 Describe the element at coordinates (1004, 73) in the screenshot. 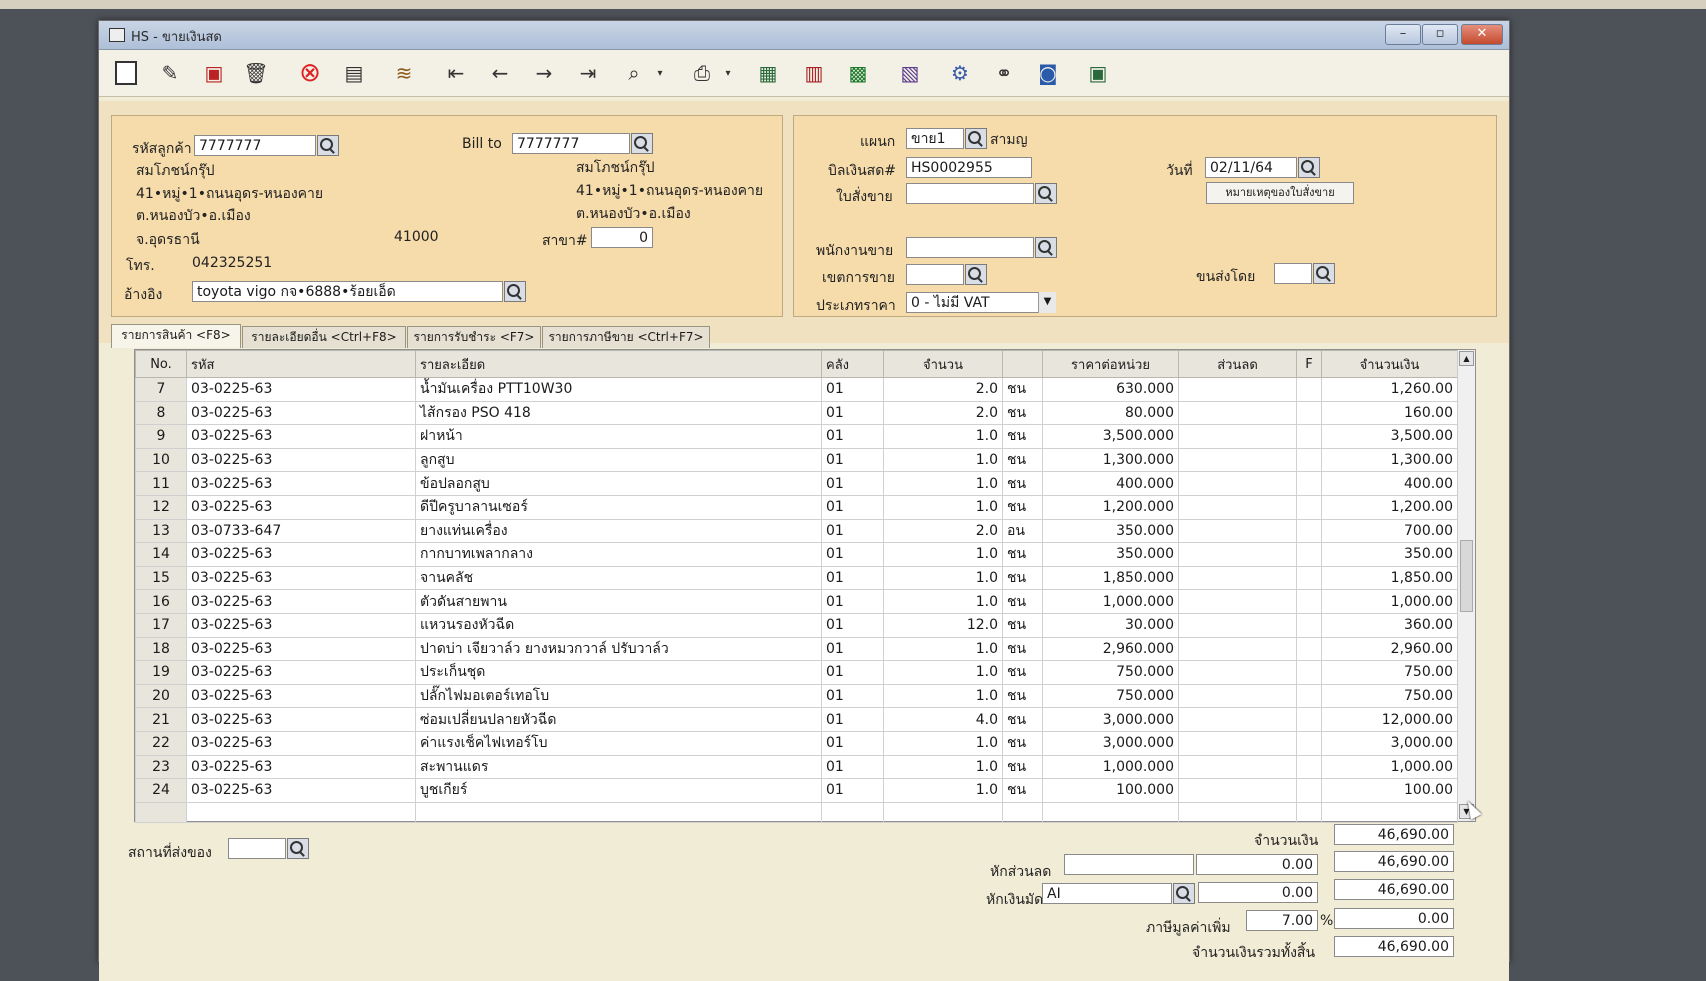

I see `link-icon: ⚭` at that location.